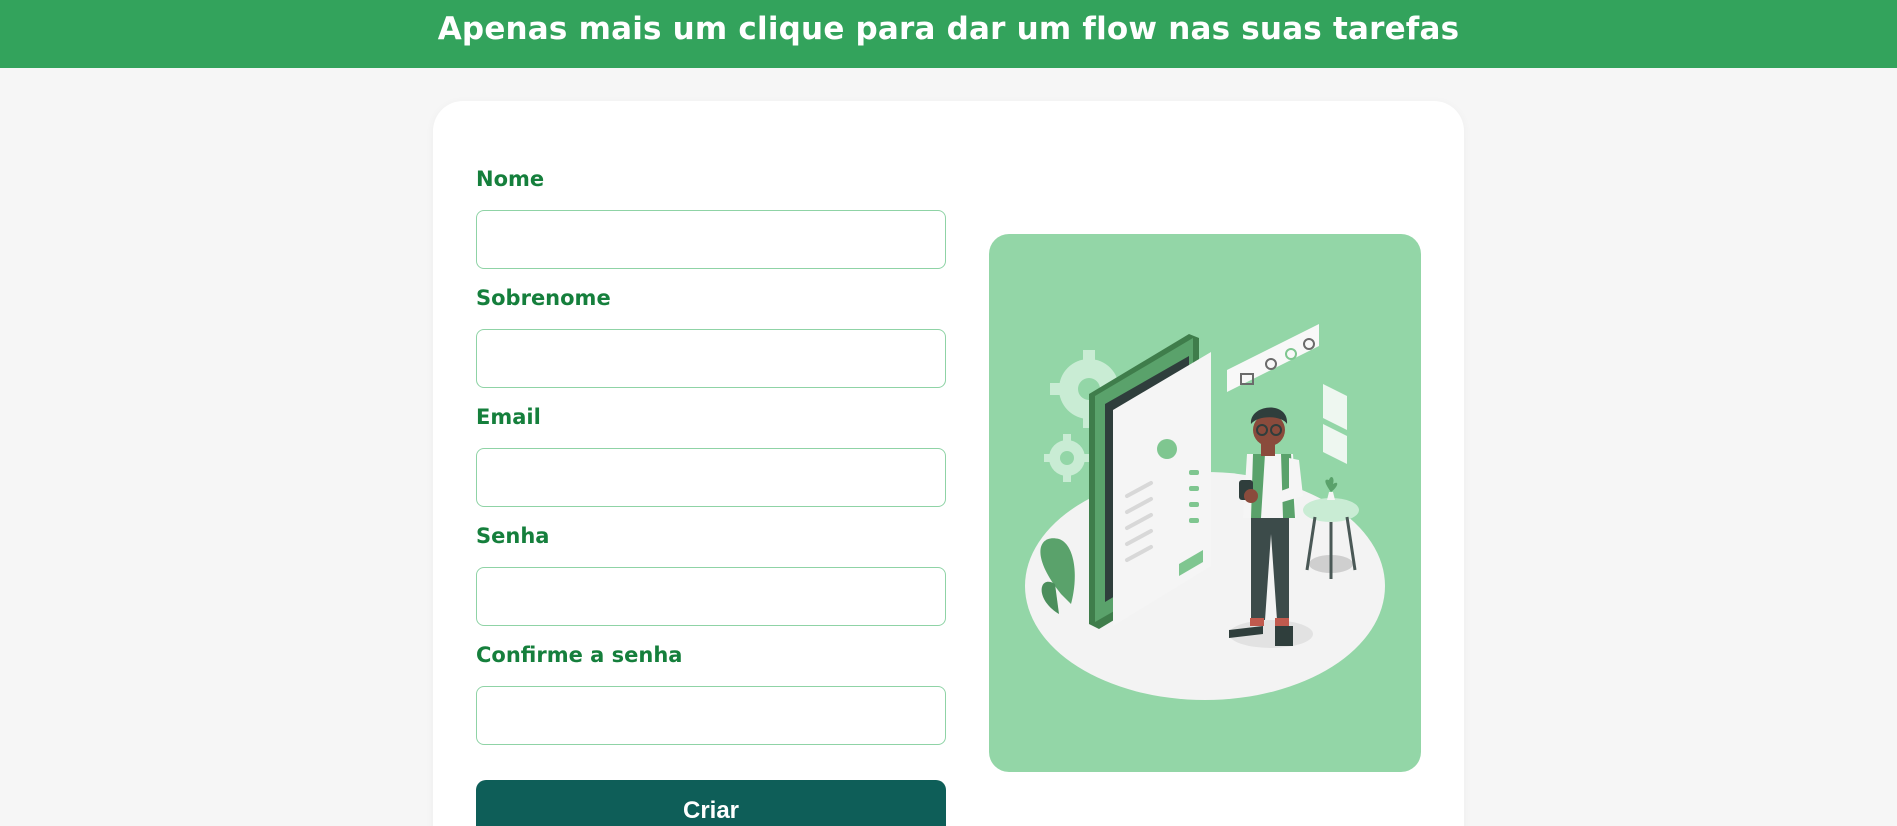  What do you see at coordinates (711, 596) in the screenshot?
I see `senha-input` at bounding box center [711, 596].